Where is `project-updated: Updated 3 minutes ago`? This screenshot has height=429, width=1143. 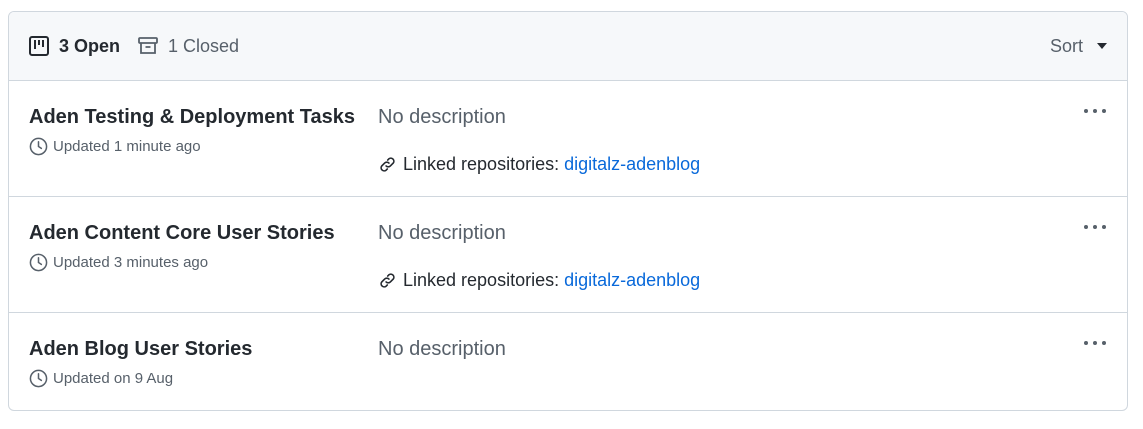 project-updated: Updated 3 minutes ago is located at coordinates (118, 262).